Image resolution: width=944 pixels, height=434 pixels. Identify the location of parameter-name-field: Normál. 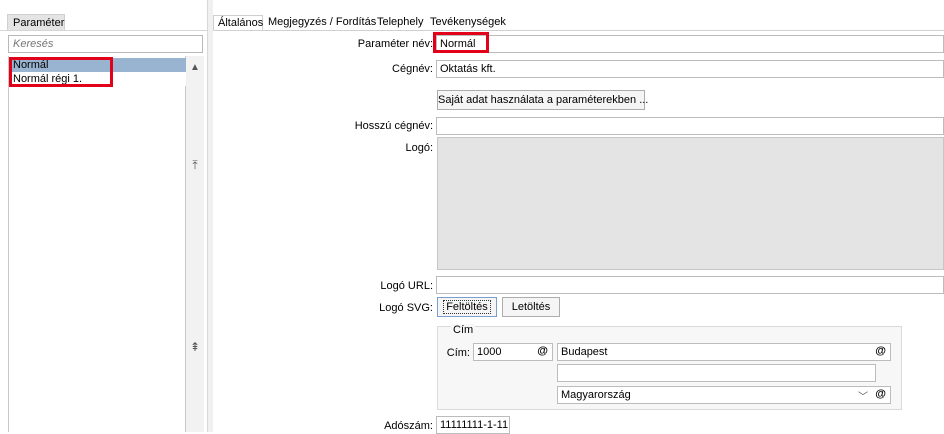
(690, 44).